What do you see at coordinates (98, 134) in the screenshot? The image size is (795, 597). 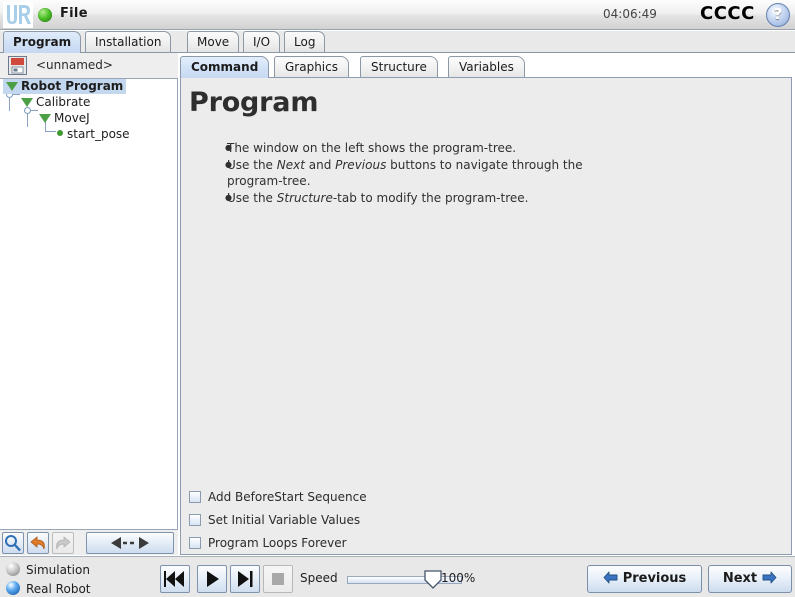 I see `tree-node-label: start_pose` at bounding box center [98, 134].